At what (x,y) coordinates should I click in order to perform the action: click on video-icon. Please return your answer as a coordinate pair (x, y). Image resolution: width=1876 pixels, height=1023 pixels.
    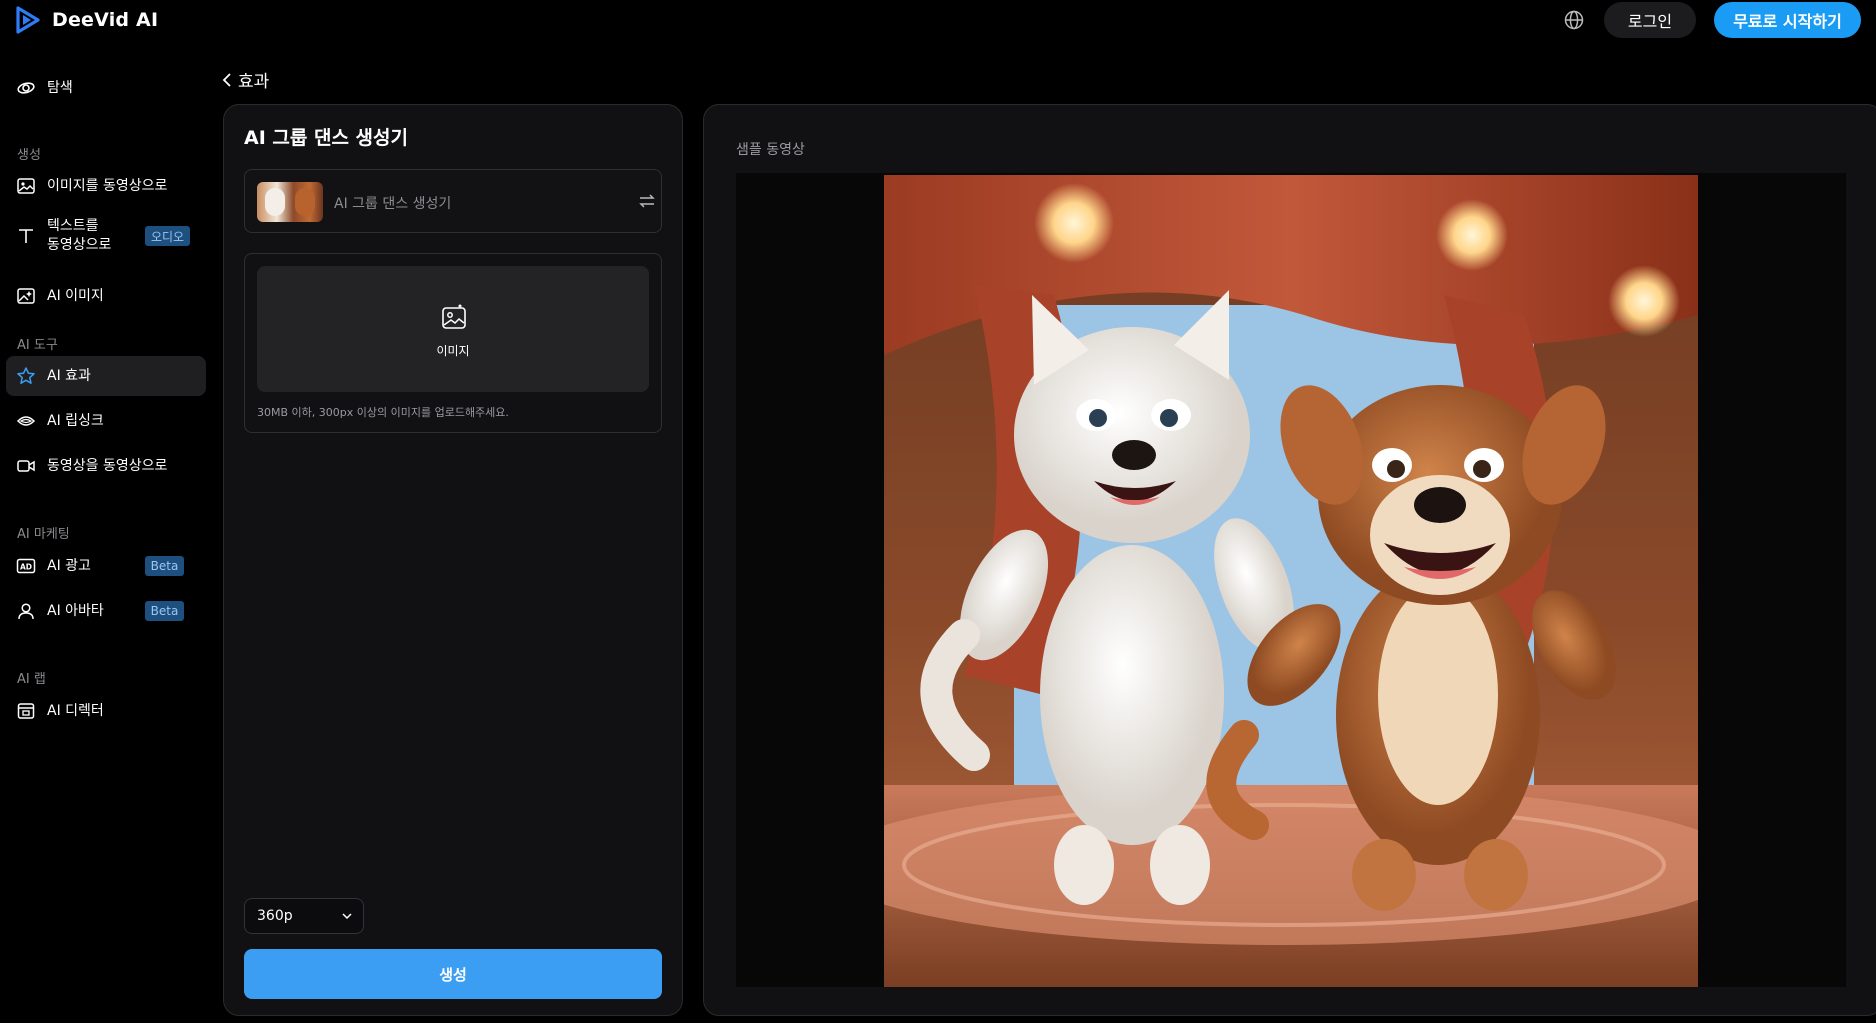
    Looking at the image, I should click on (26, 466).